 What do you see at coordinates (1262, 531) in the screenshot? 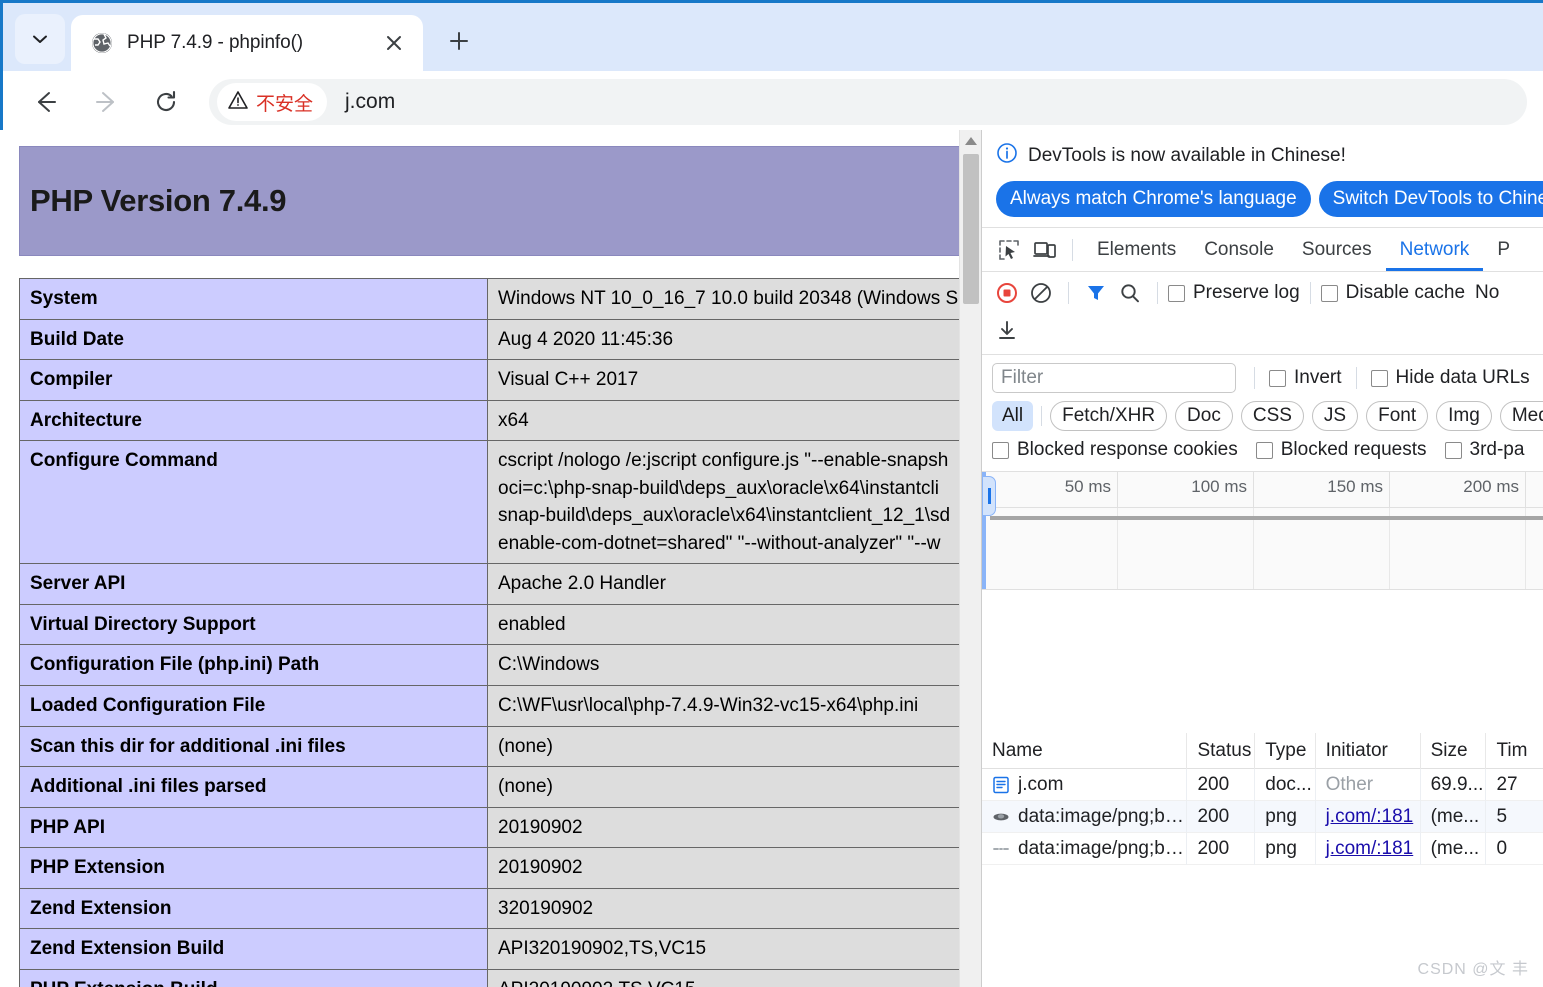
I see `network-overview-timeline: 50 ms 100 ms 150 ms 200 ms` at bounding box center [1262, 531].